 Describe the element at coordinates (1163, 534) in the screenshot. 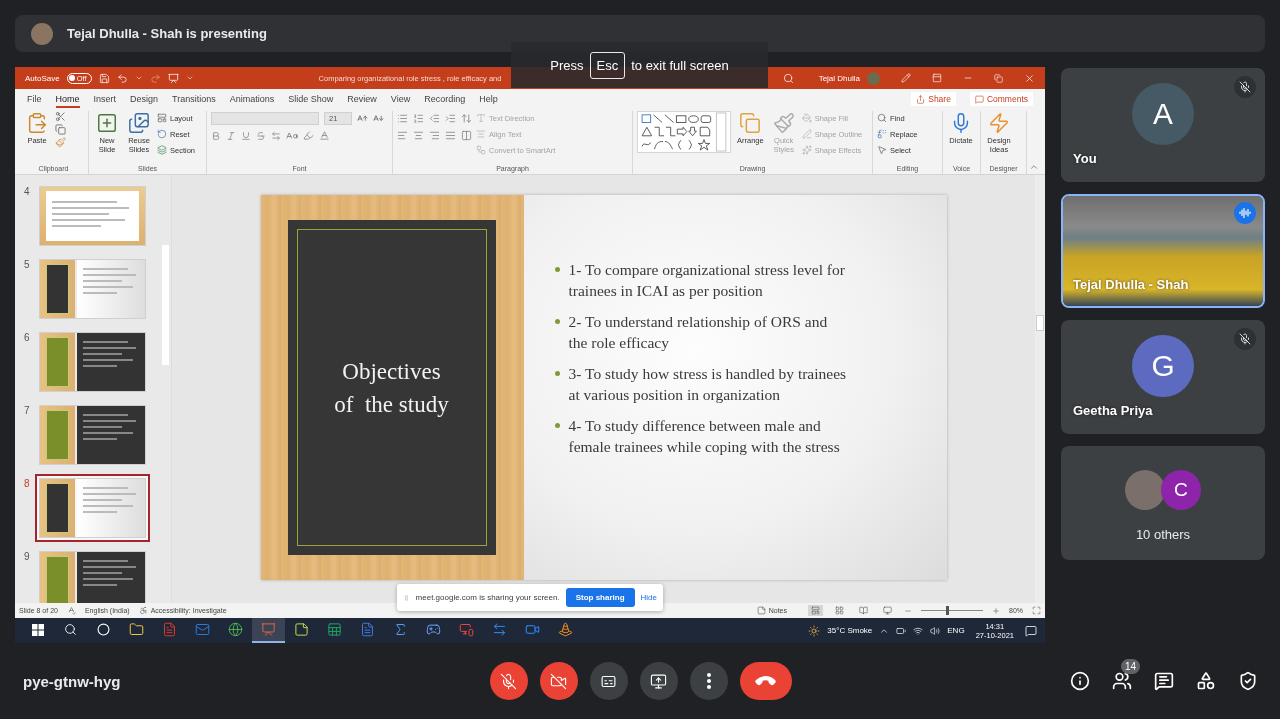

I see `others-count: 10 others` at that location.